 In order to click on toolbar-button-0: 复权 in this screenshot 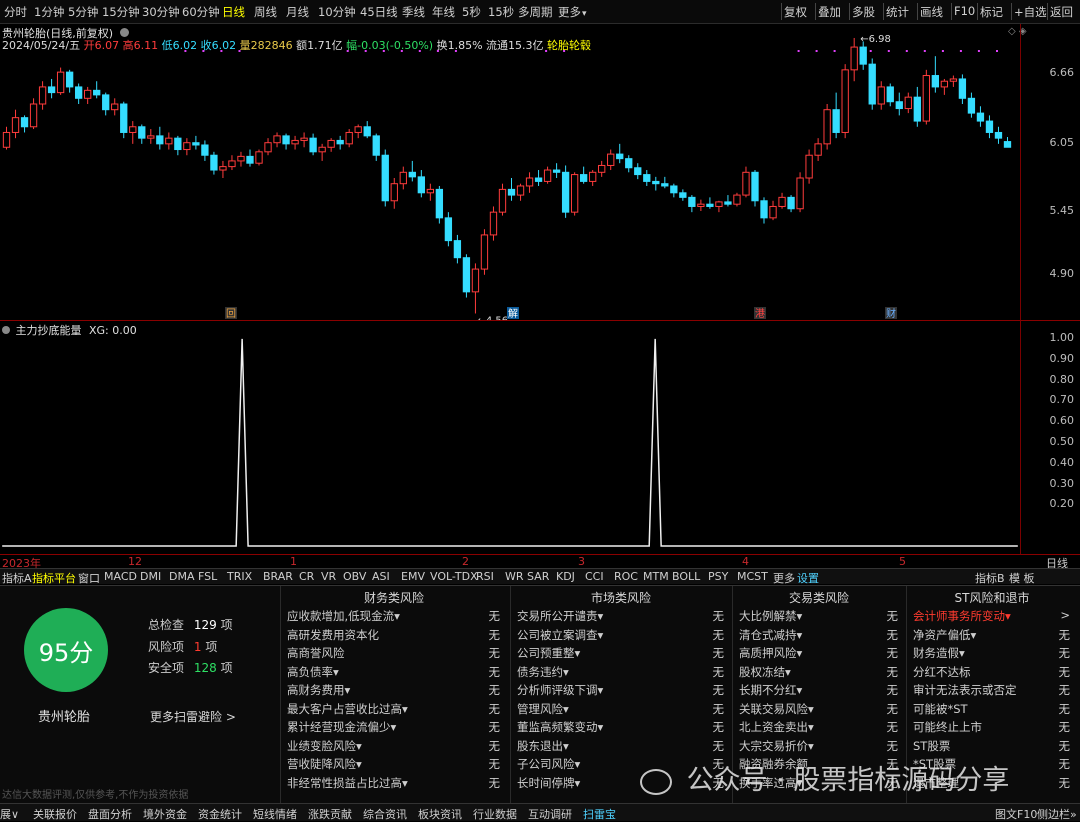, I will do `click(795, 12)`.